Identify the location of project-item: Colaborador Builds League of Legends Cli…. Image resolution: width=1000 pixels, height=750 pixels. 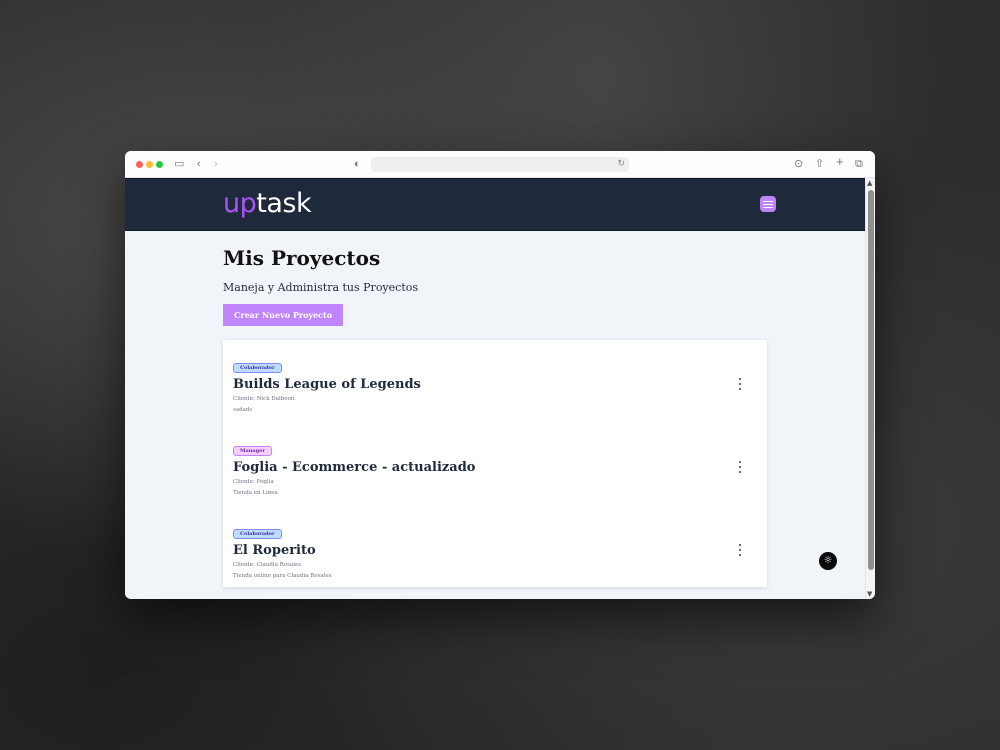
(495, 395).